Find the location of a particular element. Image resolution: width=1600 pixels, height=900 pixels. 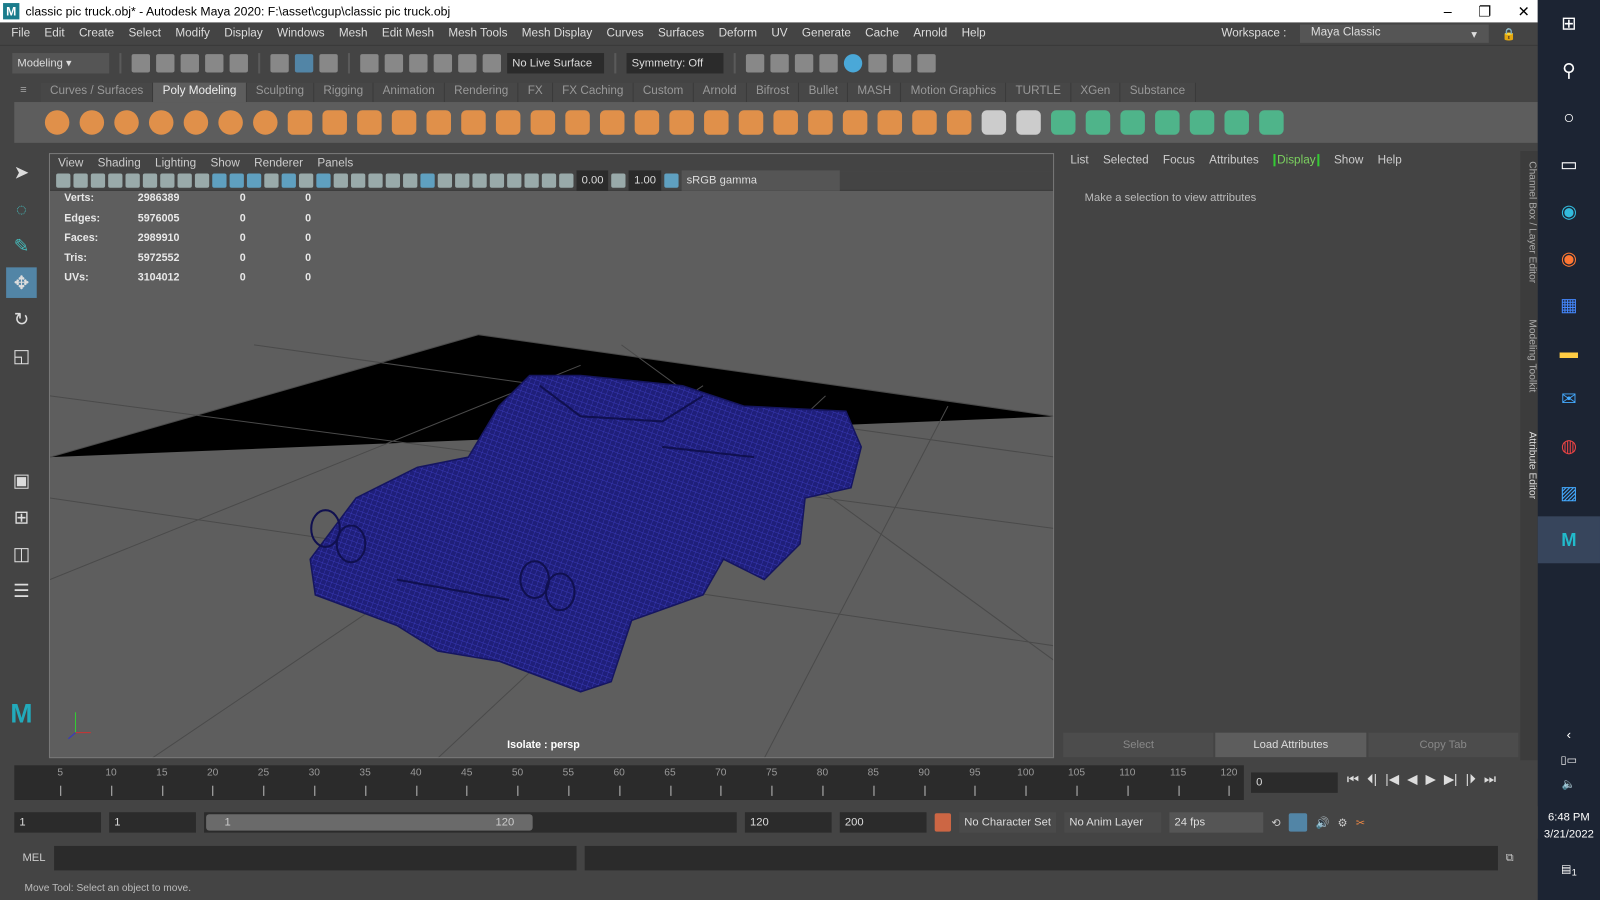

save-scene-icon is located at coordinates (189, 63).